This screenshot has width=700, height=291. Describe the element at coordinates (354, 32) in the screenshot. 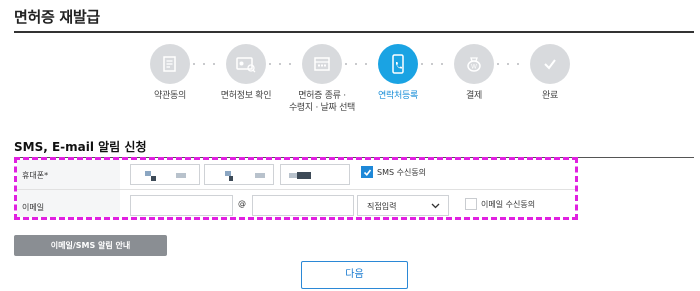

I see `title-divider` at that location.